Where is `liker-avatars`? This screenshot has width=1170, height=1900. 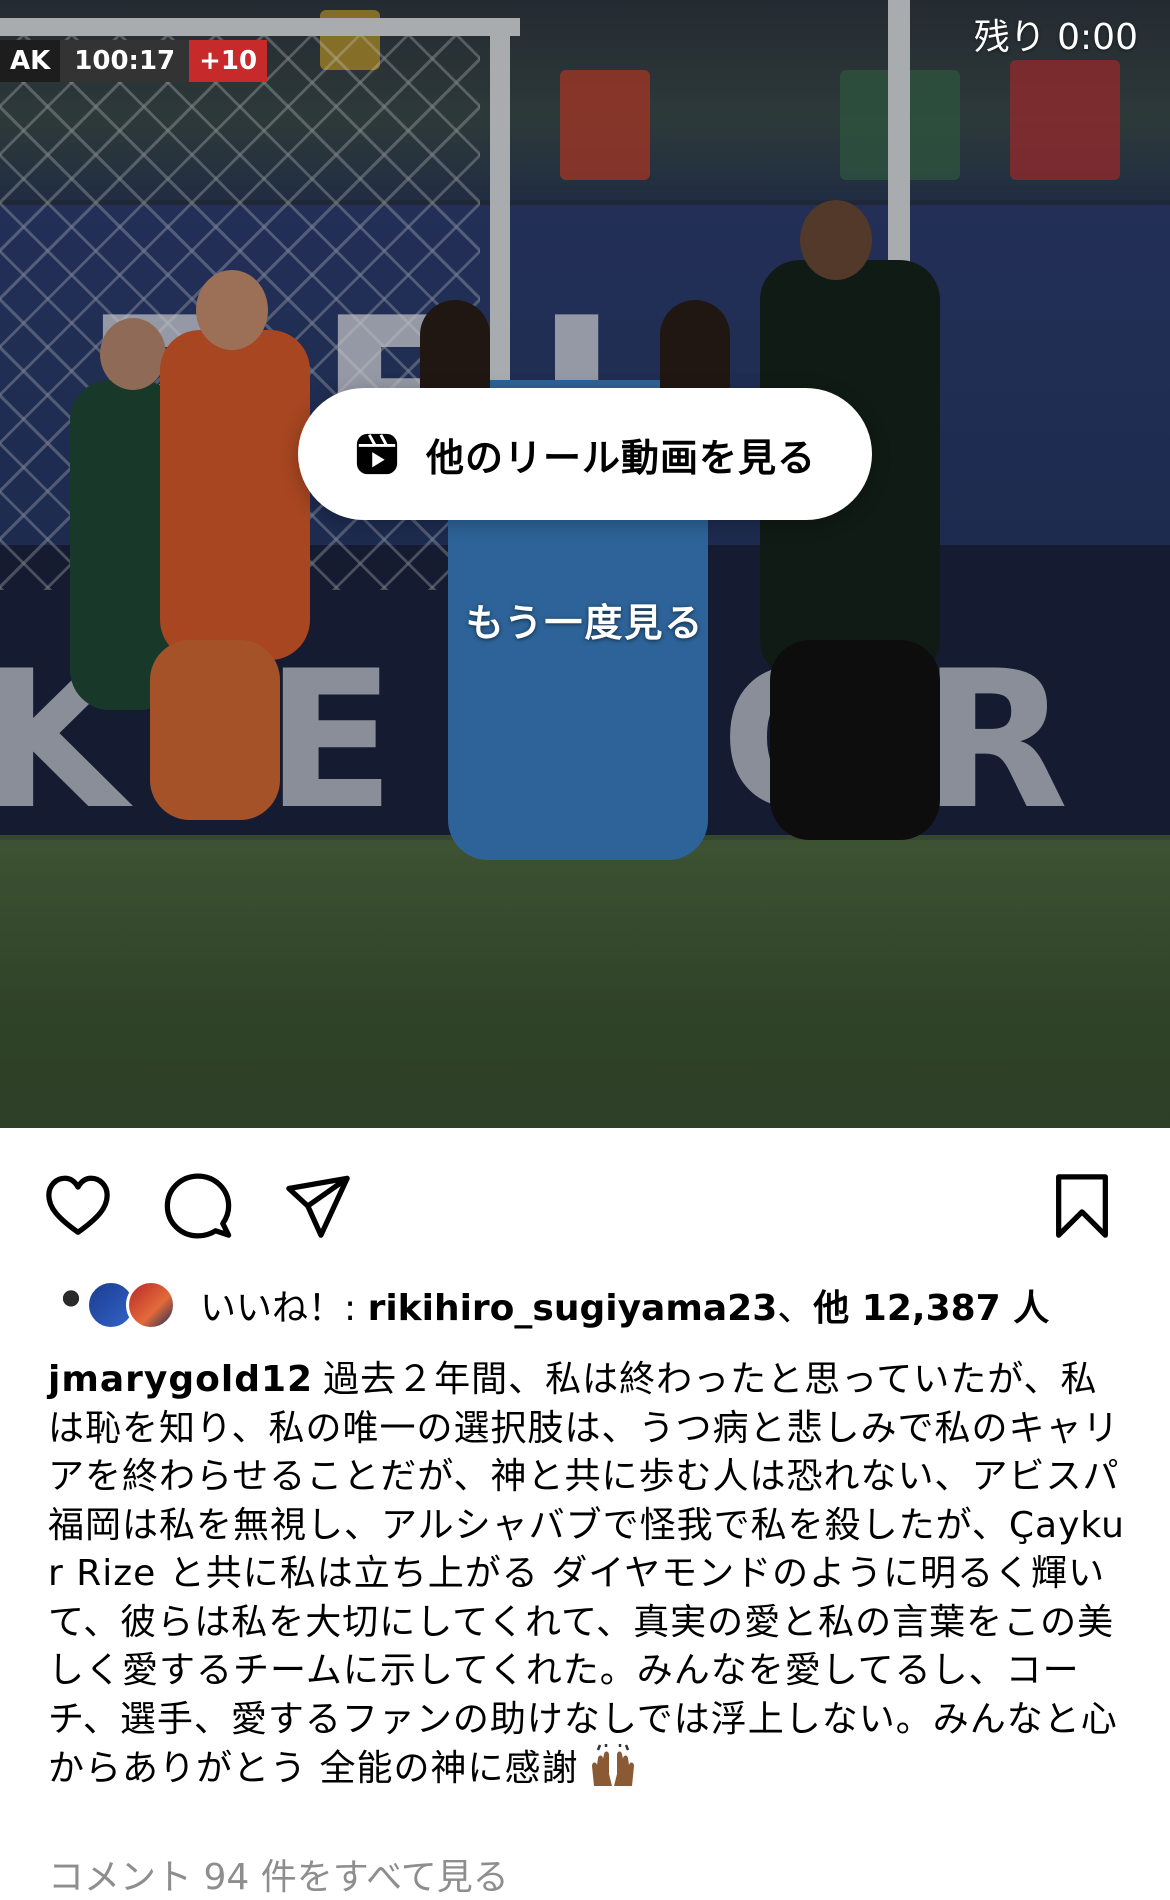
liker-avatars is located at coordinates (114, 1305).